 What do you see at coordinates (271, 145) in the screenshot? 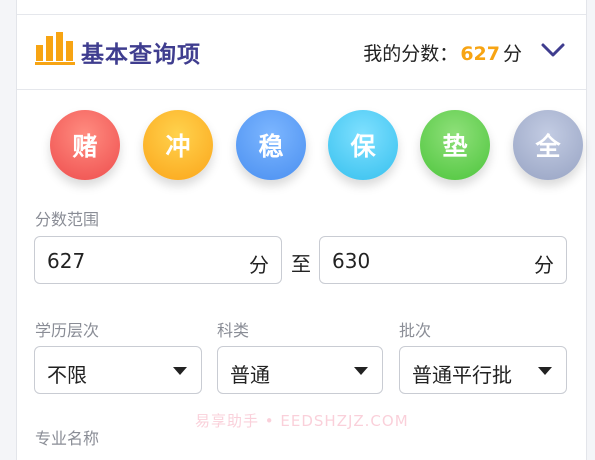
I see `strategy-button-stable: 稳` at bounding box center [271, 145].